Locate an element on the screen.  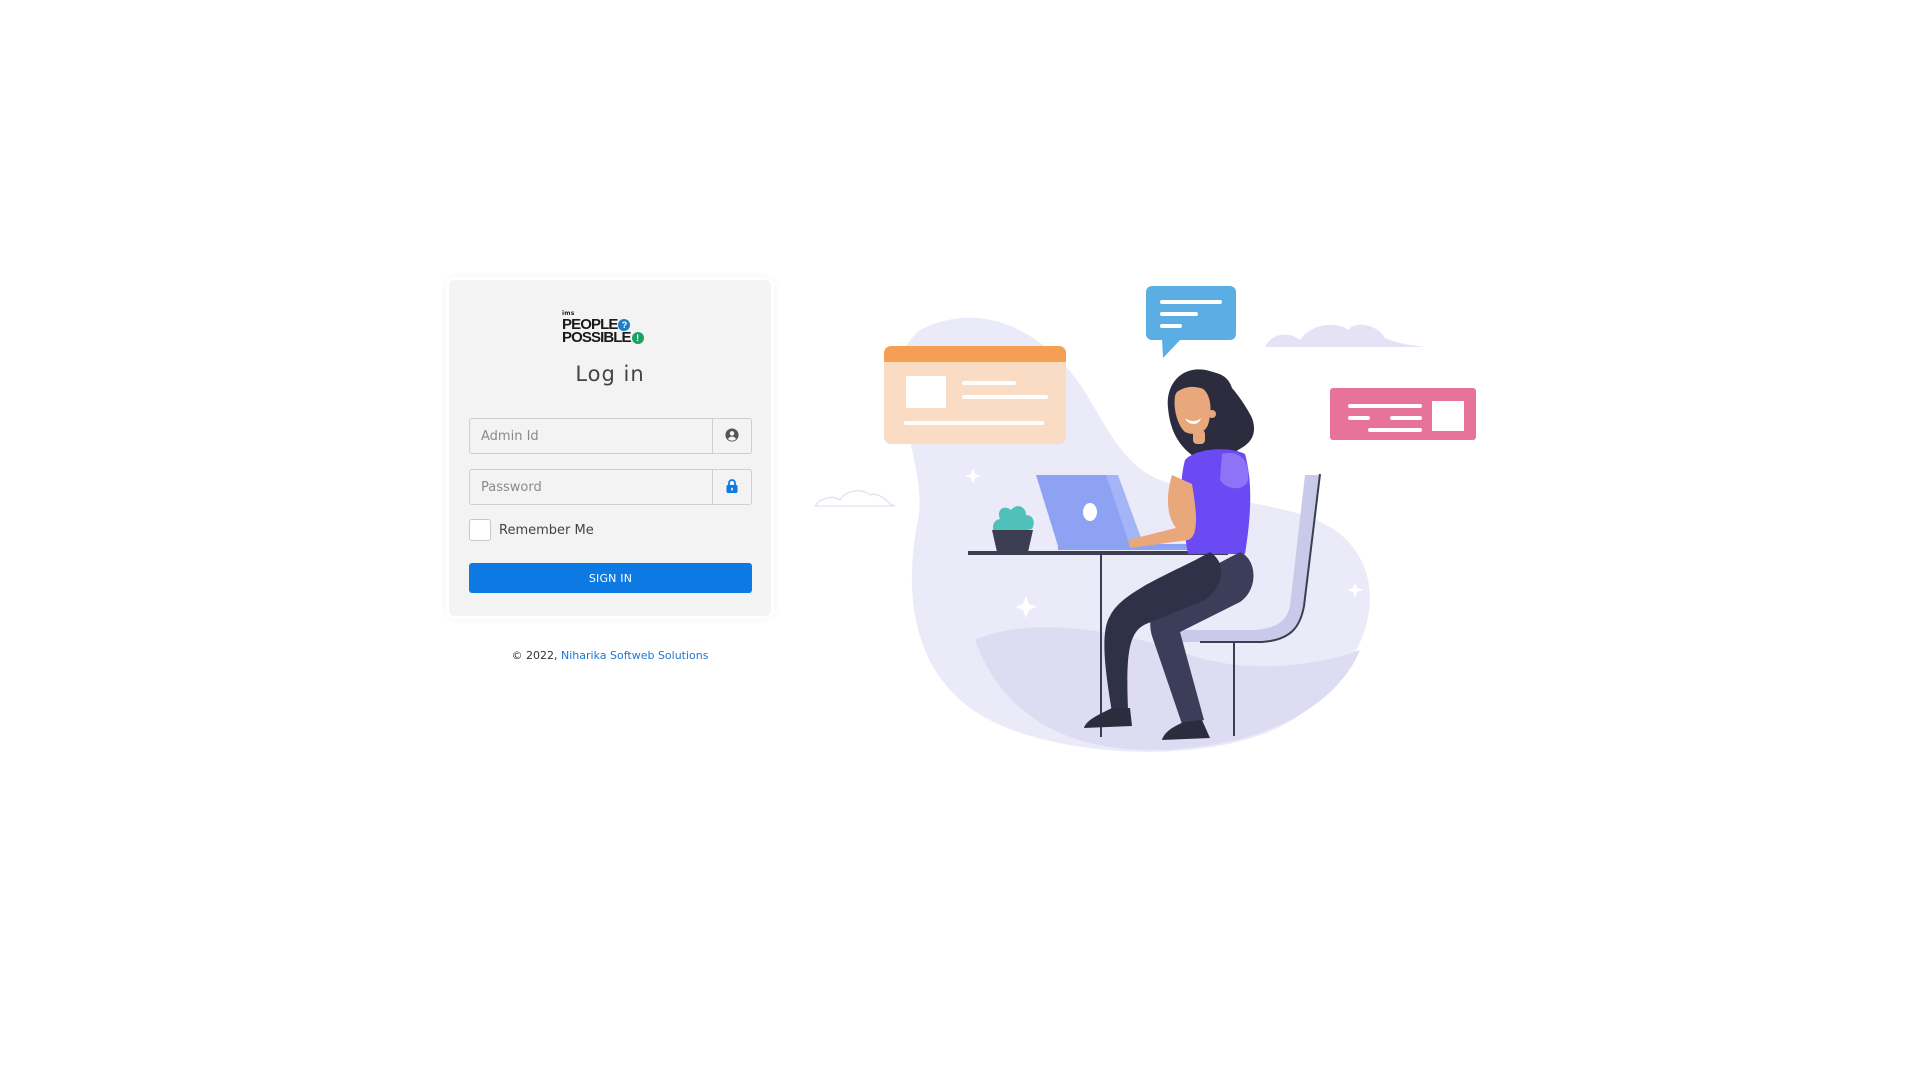
remember-me-label: Remember Me is located at coordinates (546, 530).